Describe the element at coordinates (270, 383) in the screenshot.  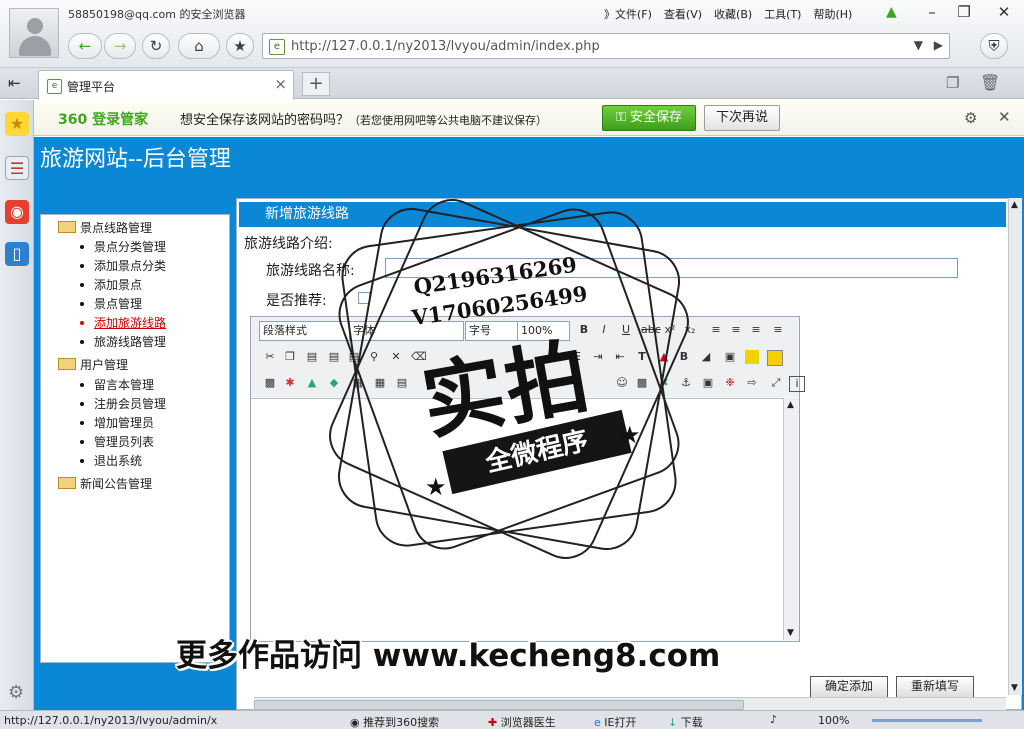
I see `image-icon: ▩` at that location.